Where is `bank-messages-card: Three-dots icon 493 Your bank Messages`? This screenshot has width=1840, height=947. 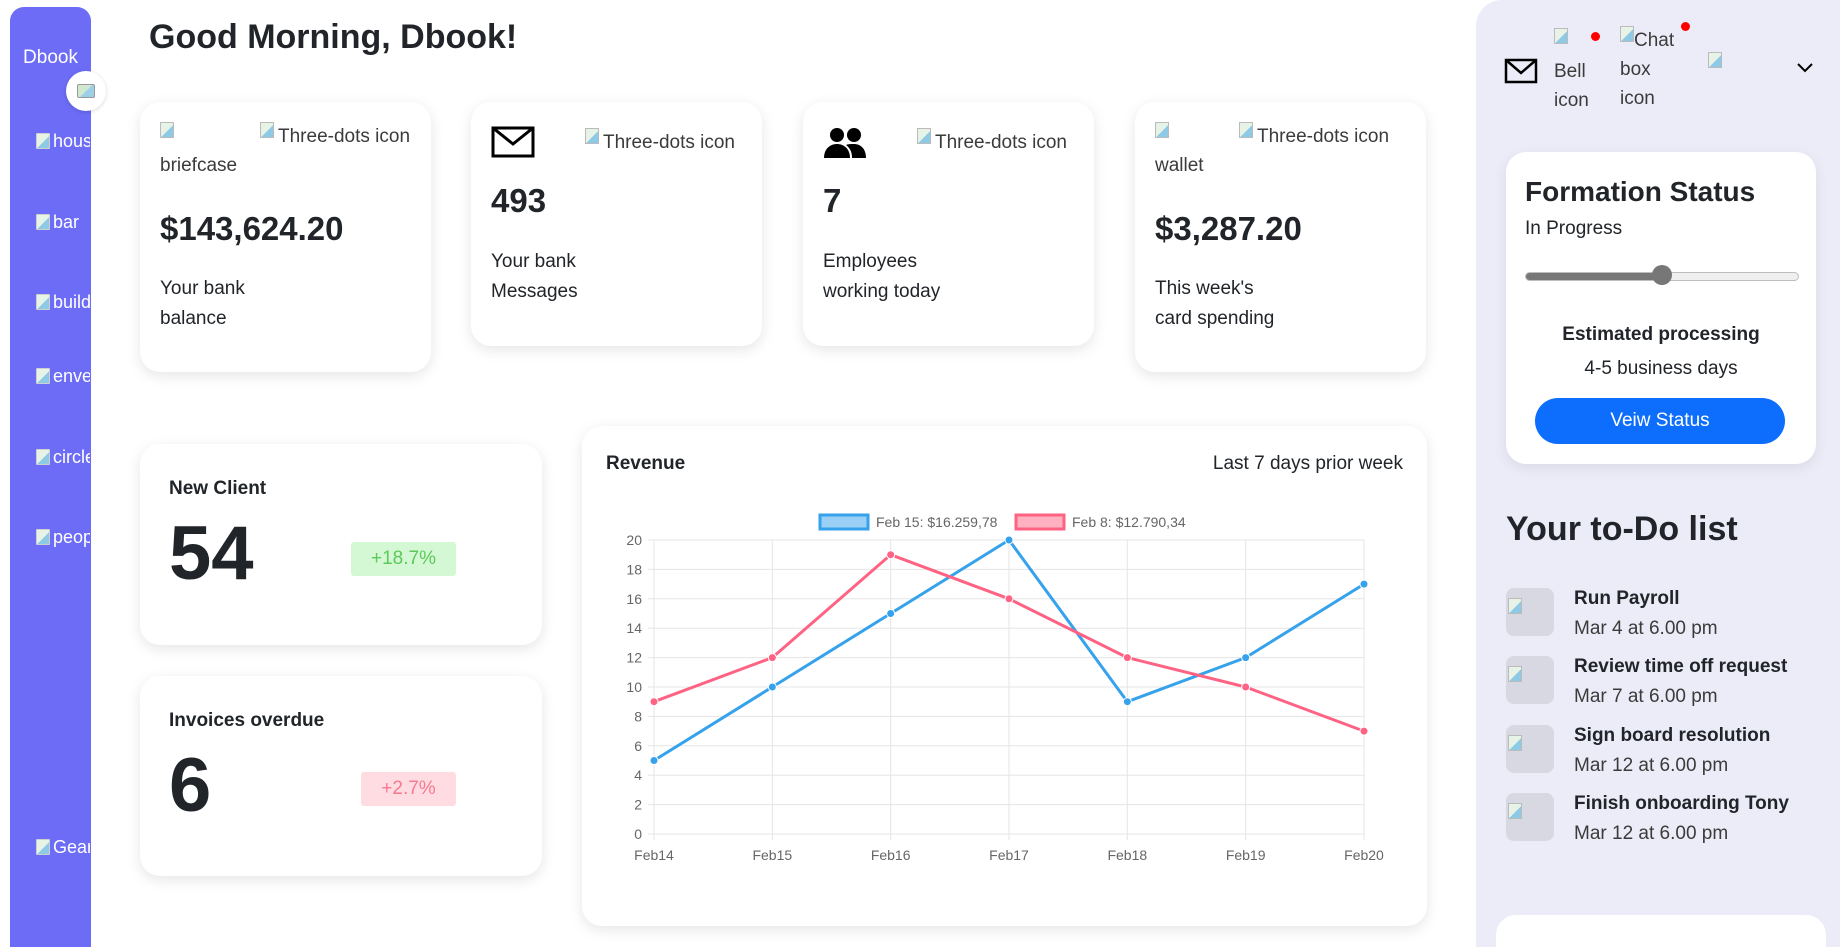 bank-messages-card: Three-dots icon 493 Your bank Messages is located at coordinates (616, 224).